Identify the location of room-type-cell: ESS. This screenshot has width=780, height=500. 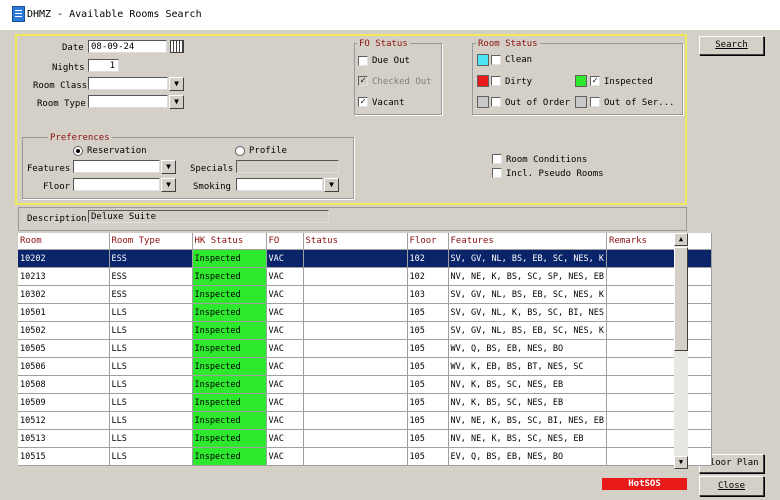
(151, 294).